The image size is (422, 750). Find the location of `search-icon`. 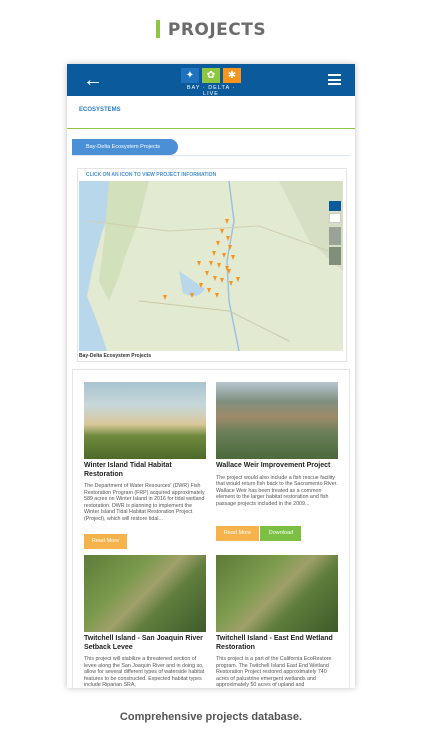

search-icon is located at coordinates (335, 218).